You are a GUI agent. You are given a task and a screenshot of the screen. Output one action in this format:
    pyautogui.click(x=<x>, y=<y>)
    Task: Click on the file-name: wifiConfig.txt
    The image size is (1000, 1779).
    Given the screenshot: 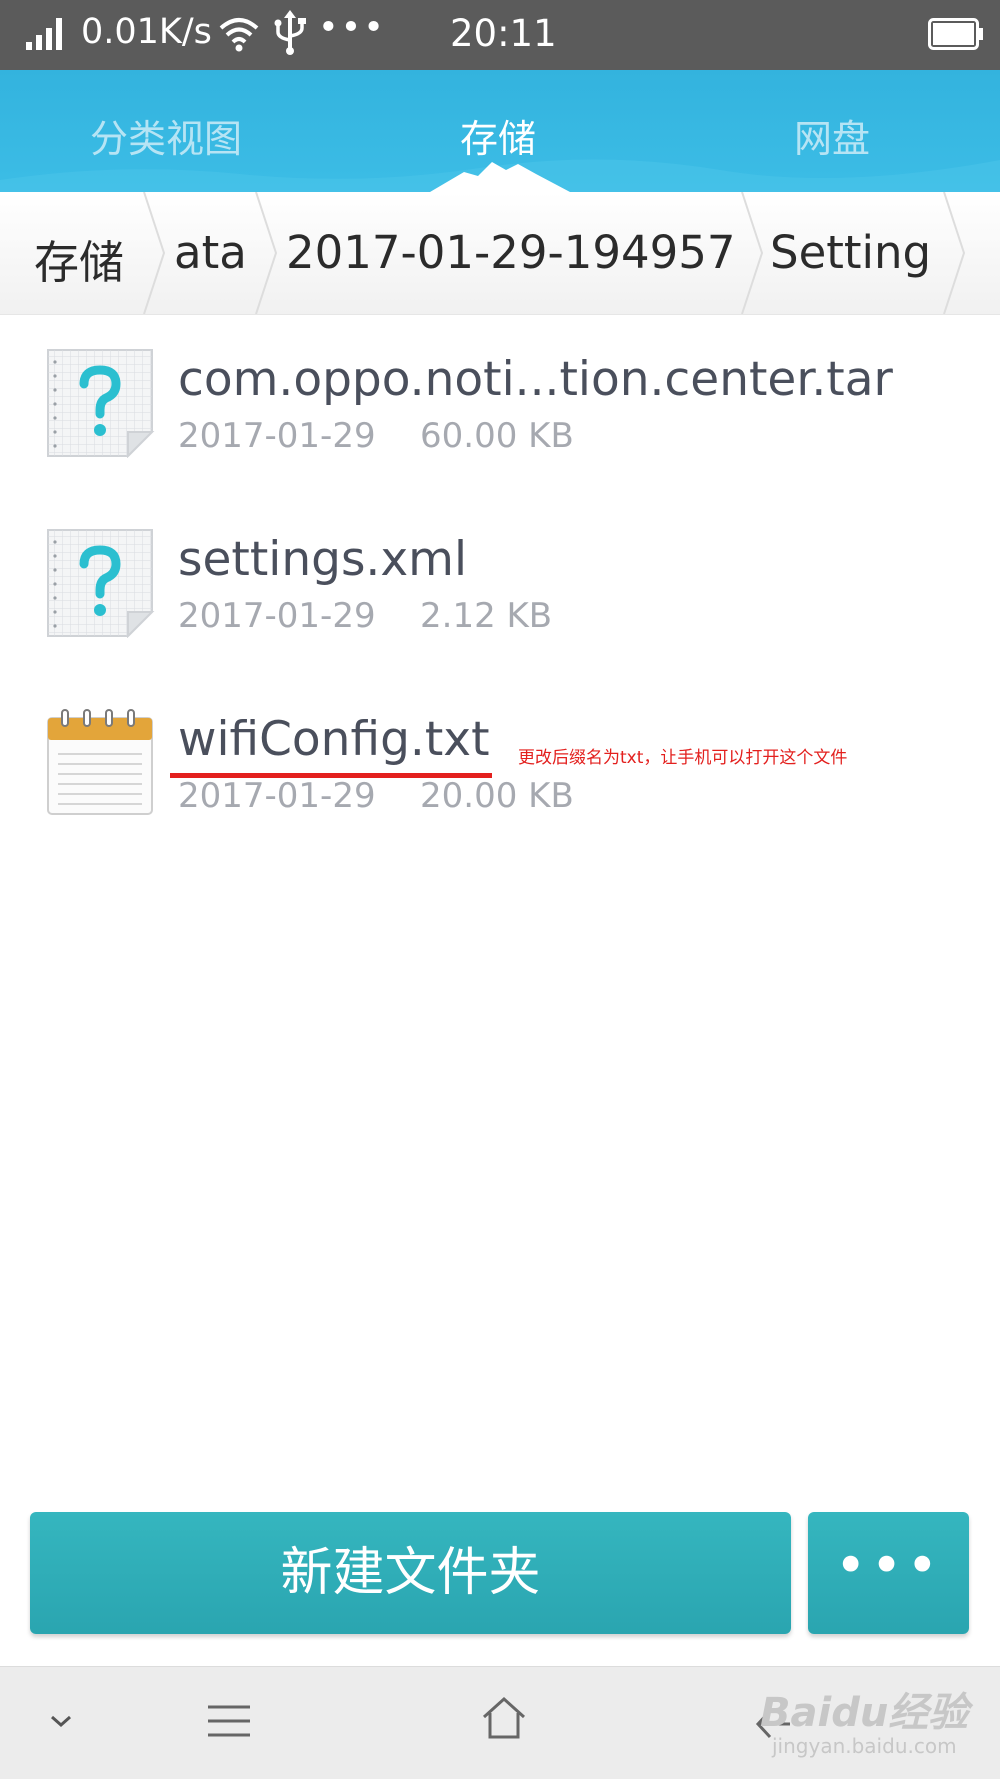 What is the action you would take?
    pyautogui.click(x=334, y=739)
    